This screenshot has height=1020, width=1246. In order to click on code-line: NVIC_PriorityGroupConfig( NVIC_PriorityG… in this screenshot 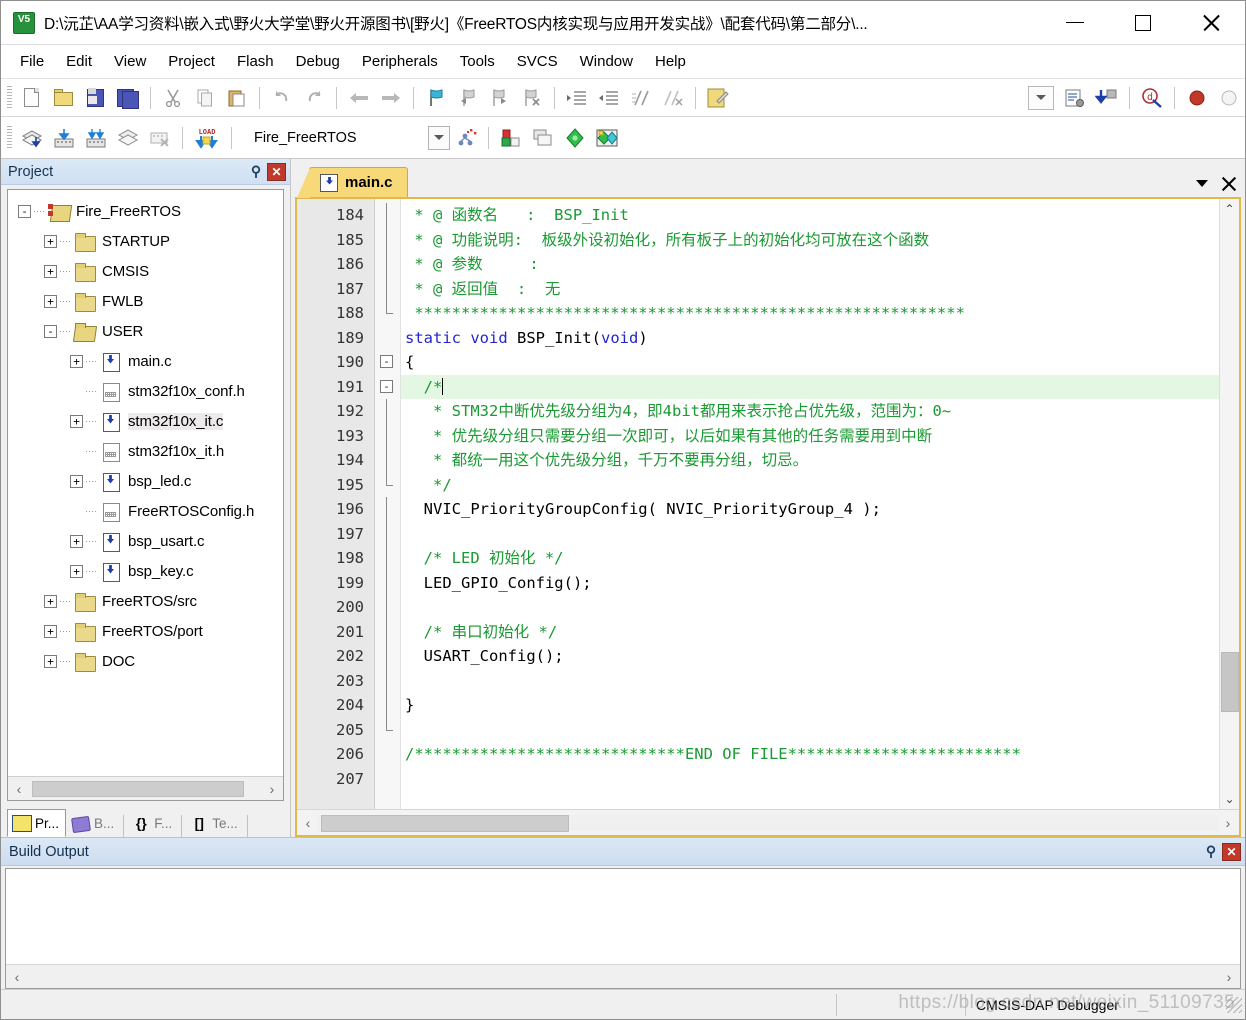, I will do `click(810, 509)`.